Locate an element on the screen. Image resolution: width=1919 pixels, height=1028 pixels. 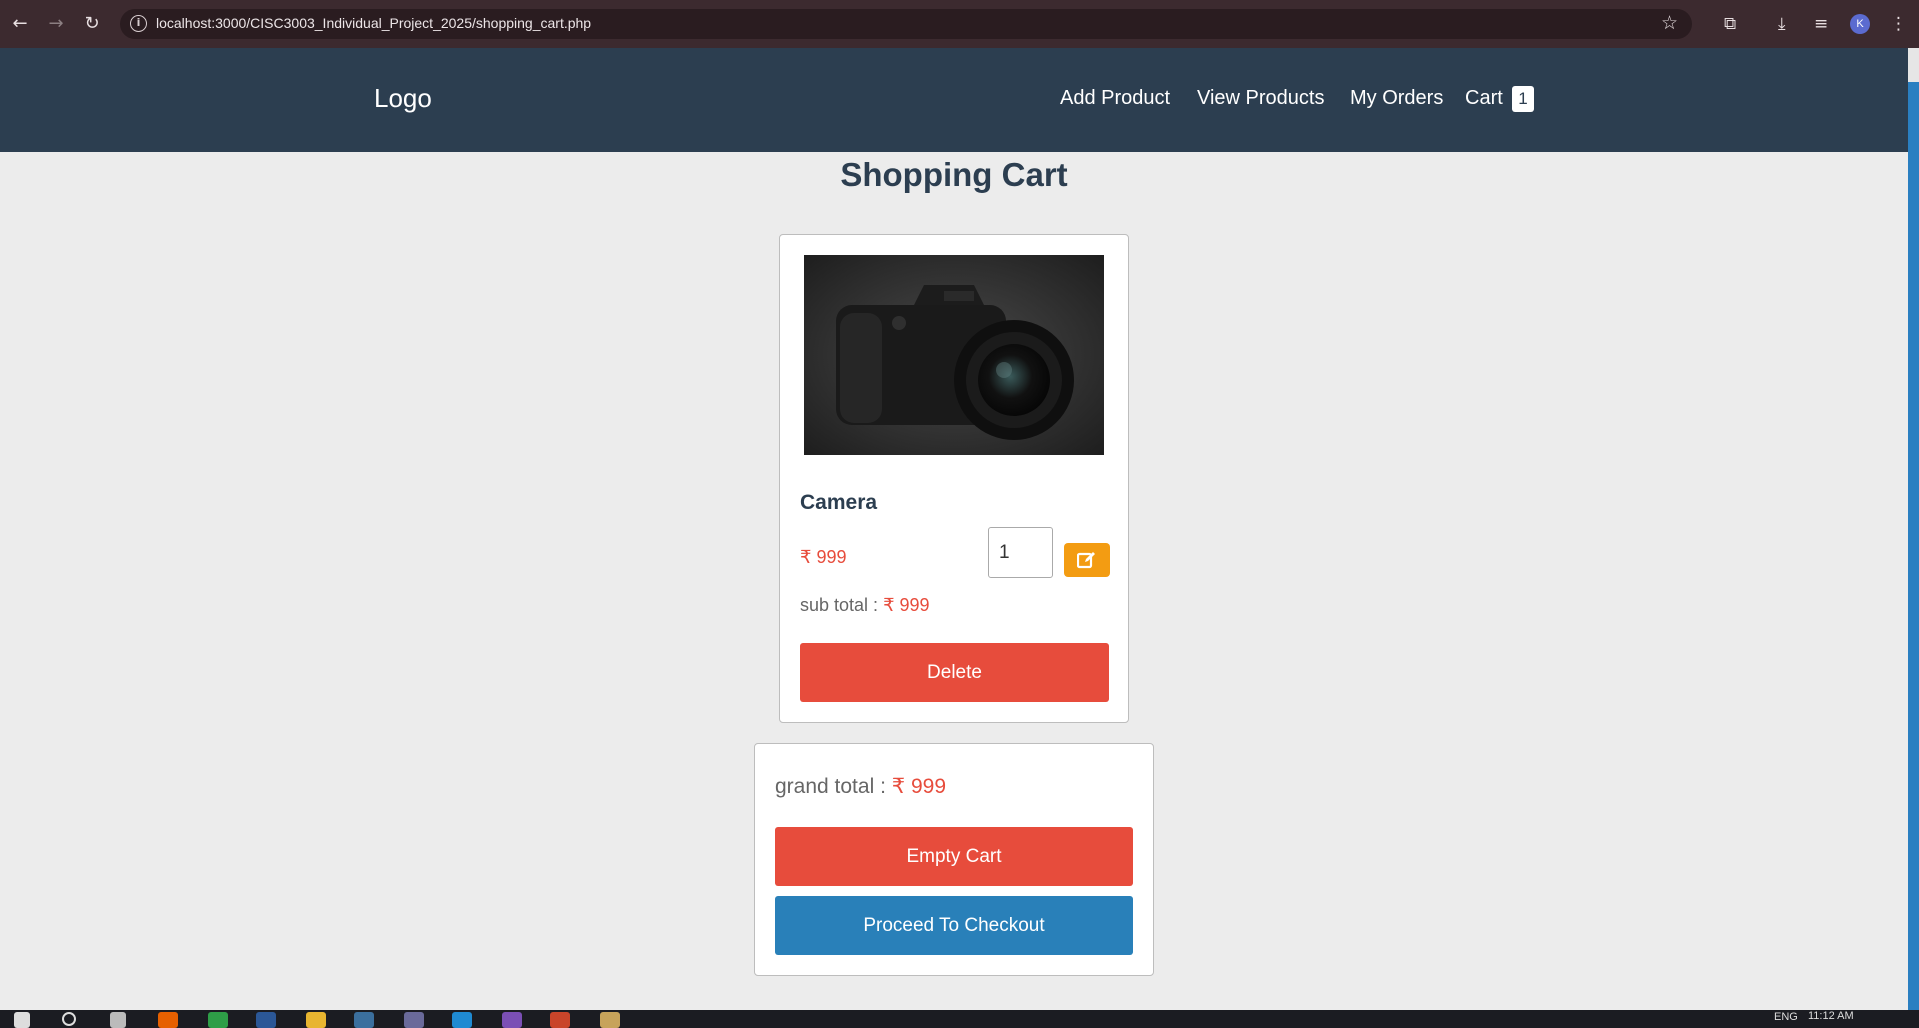
site-logo: Logo is located at coordinates (403, 98).